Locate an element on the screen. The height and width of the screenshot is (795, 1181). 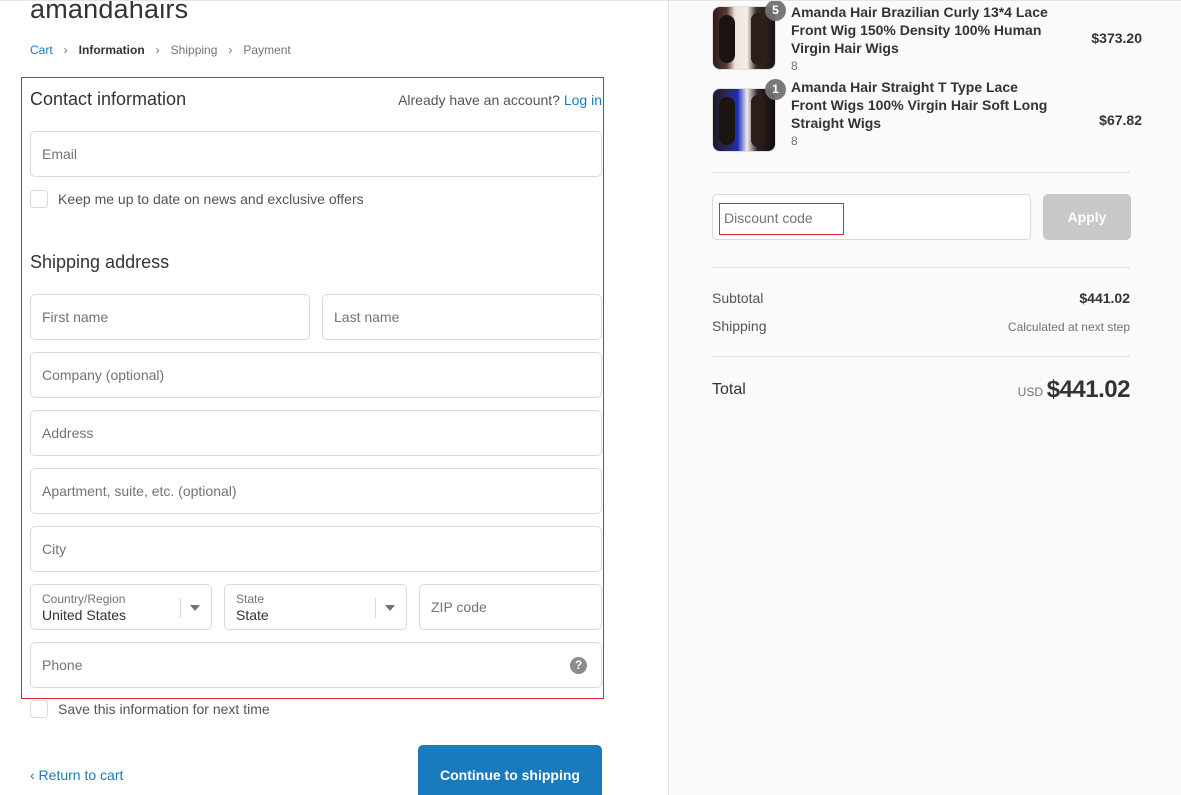
city-field: City is located at coordinates (316, 549).